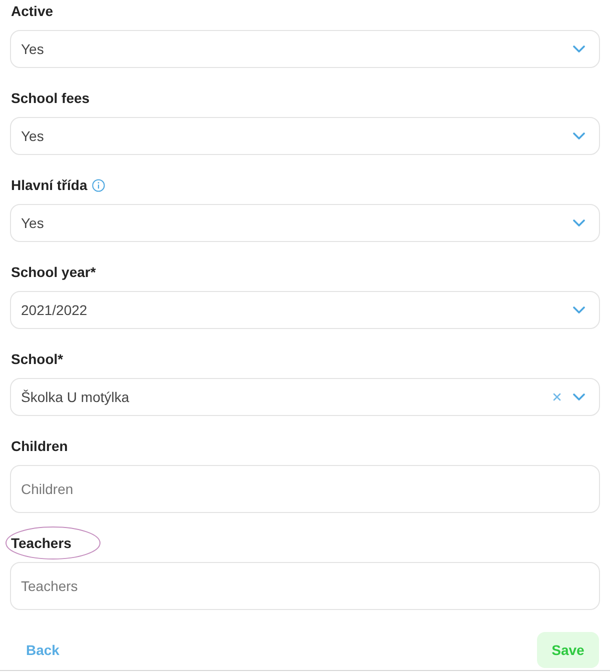  I want to click on field-label: Active, so click(32, 11).